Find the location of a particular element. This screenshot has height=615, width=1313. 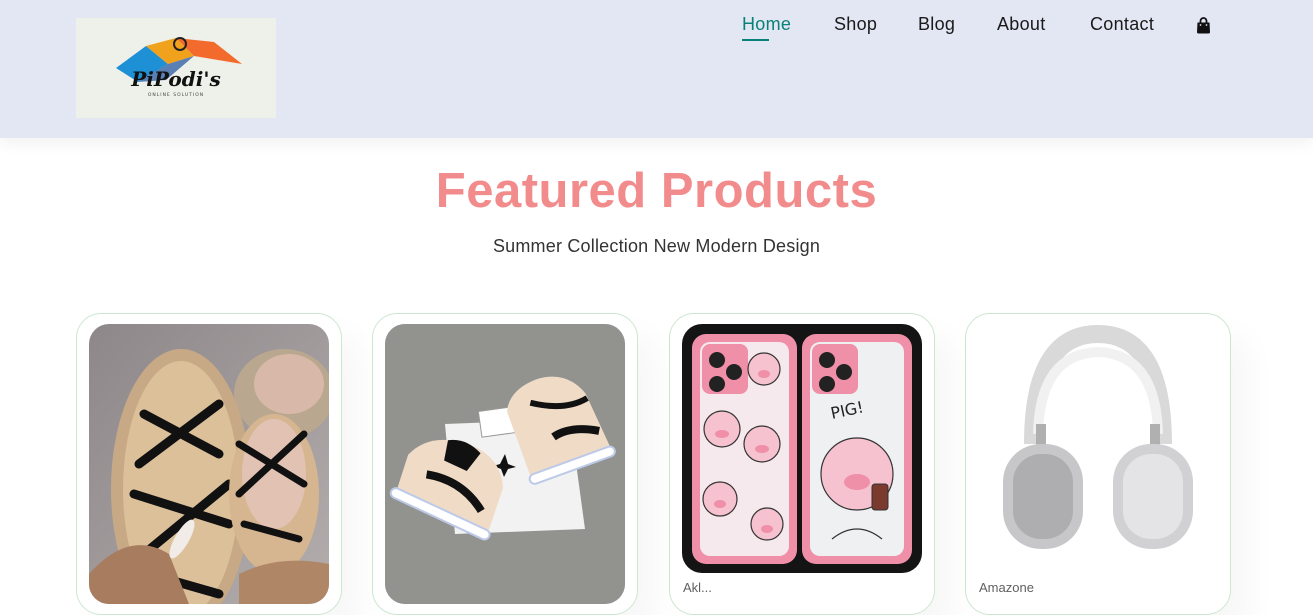

shopping-bag-icon is located at coordinates (1203, 27).